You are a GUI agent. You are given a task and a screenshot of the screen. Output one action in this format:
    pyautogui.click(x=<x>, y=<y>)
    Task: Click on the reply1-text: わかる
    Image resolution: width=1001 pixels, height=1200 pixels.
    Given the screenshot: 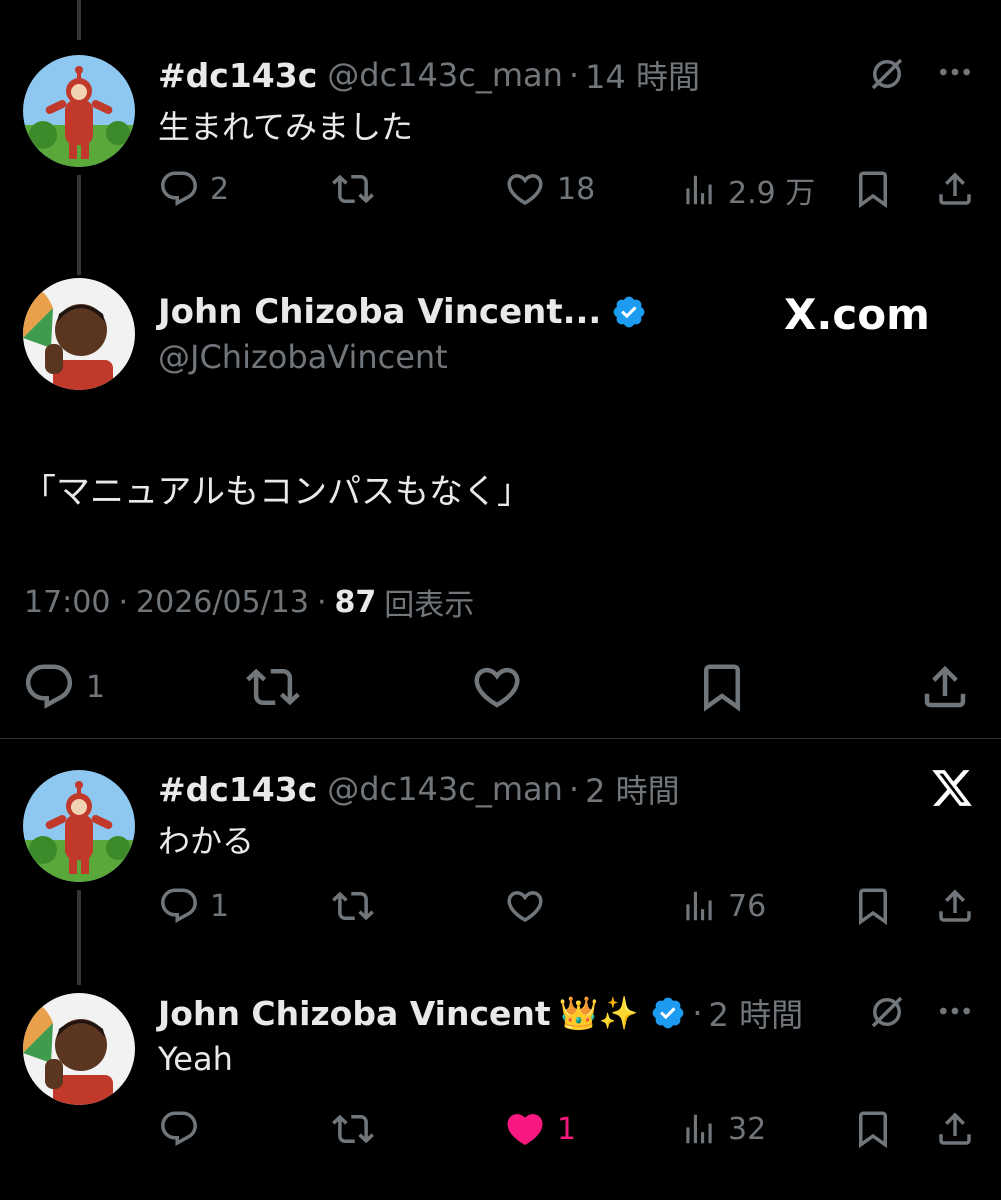 What is the action you would take?
    pyautogui.click(x=206, y=841)
    